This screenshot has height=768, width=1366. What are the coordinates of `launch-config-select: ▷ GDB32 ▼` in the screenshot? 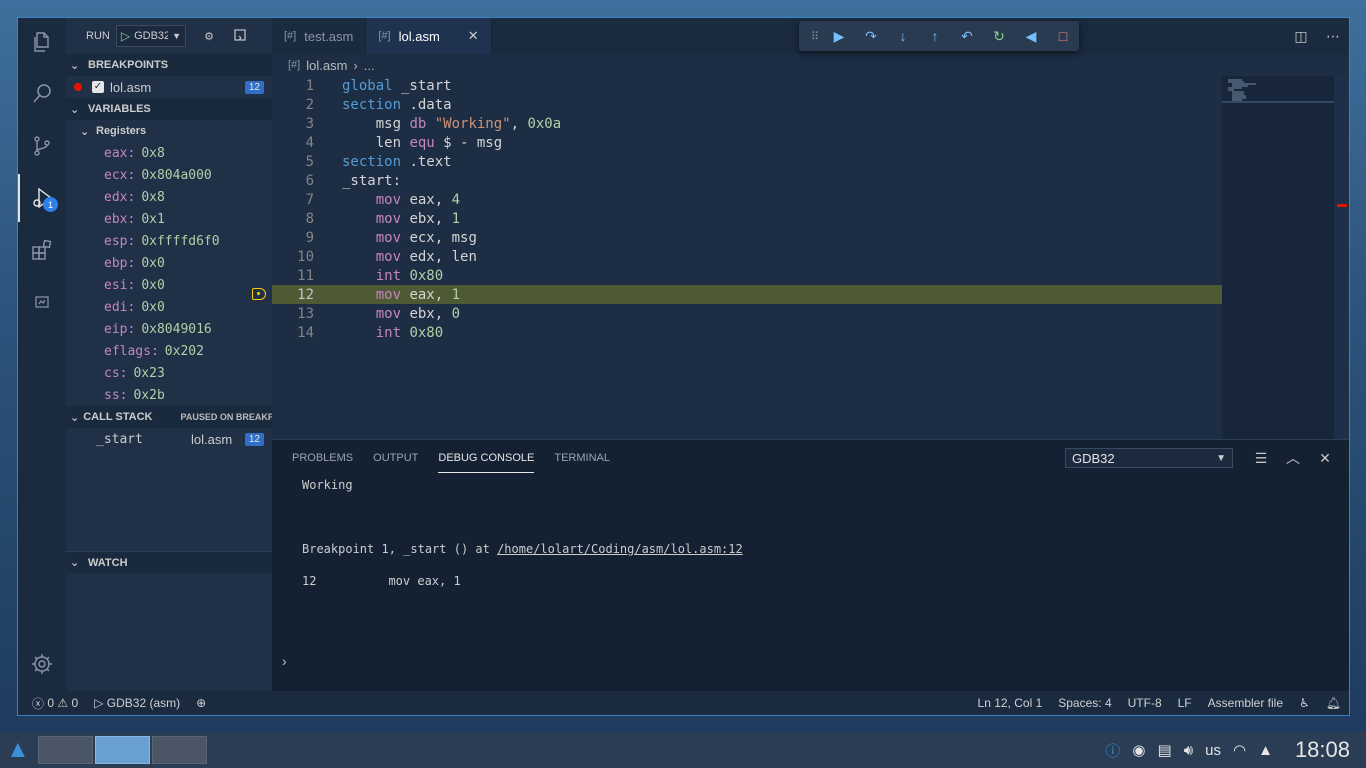 It's located at (150, 36).